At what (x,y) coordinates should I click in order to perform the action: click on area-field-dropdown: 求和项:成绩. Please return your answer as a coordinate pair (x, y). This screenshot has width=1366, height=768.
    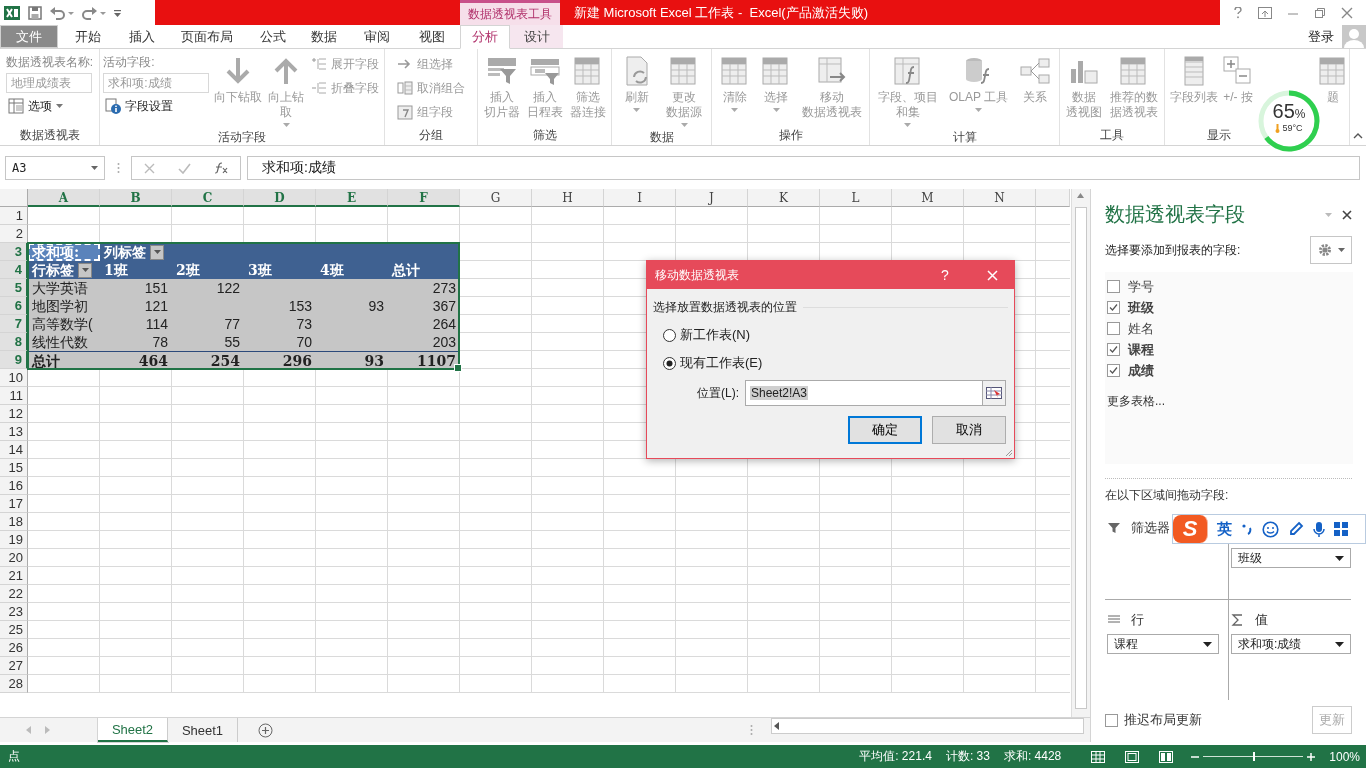
    Looking at the image, I should click on (1291, 644).